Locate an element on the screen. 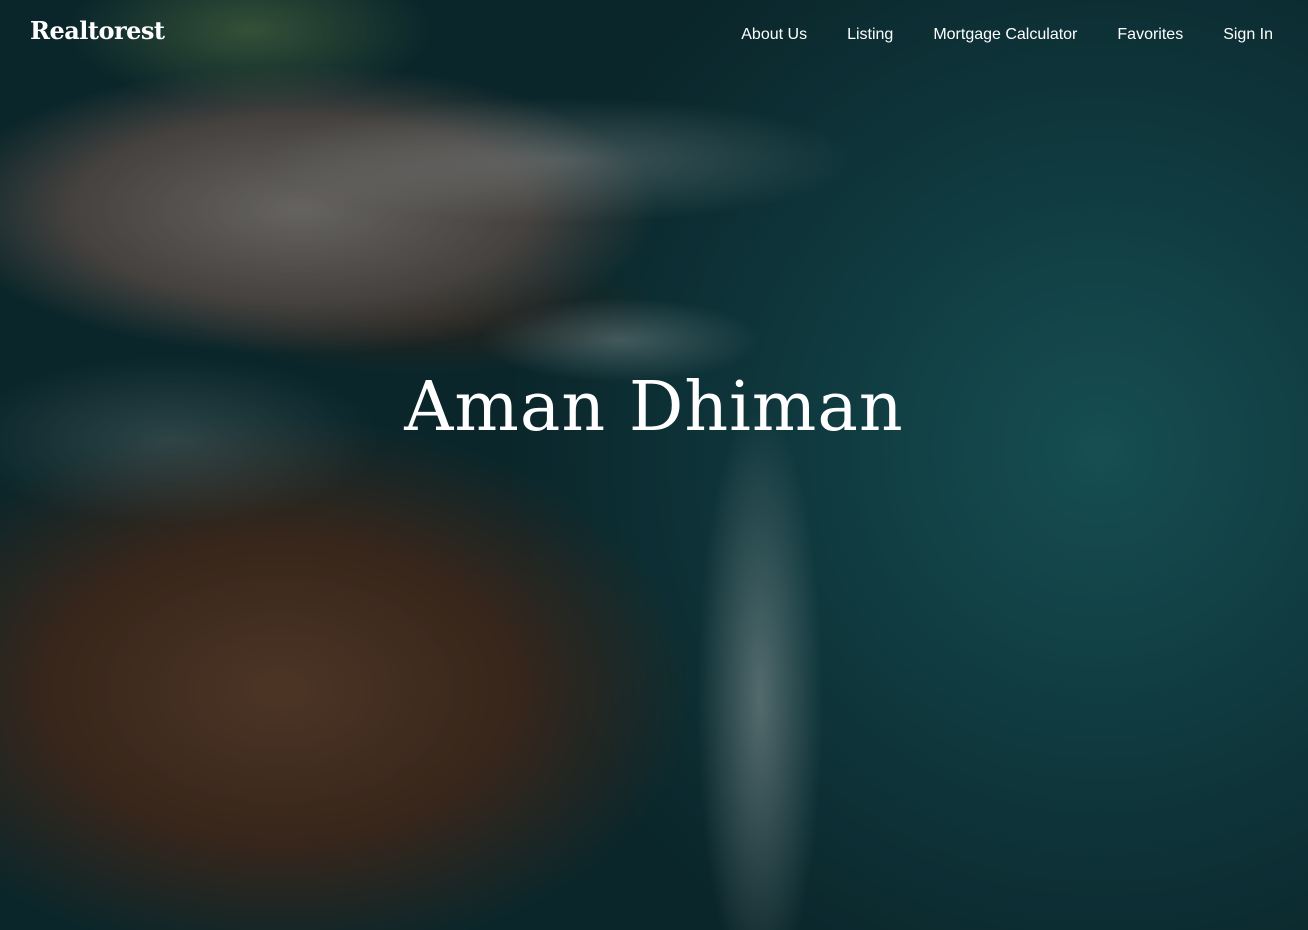  nav-about-us: About Us is located at coordinates (774, 35).